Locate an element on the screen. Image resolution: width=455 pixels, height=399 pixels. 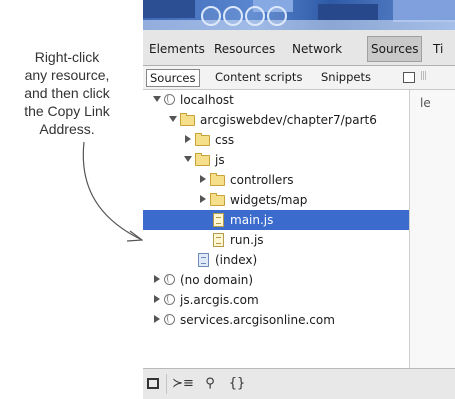
sources-sub-tab-bar: Sources Content scripts Snippets ||| is located at coordinates (299, 78).